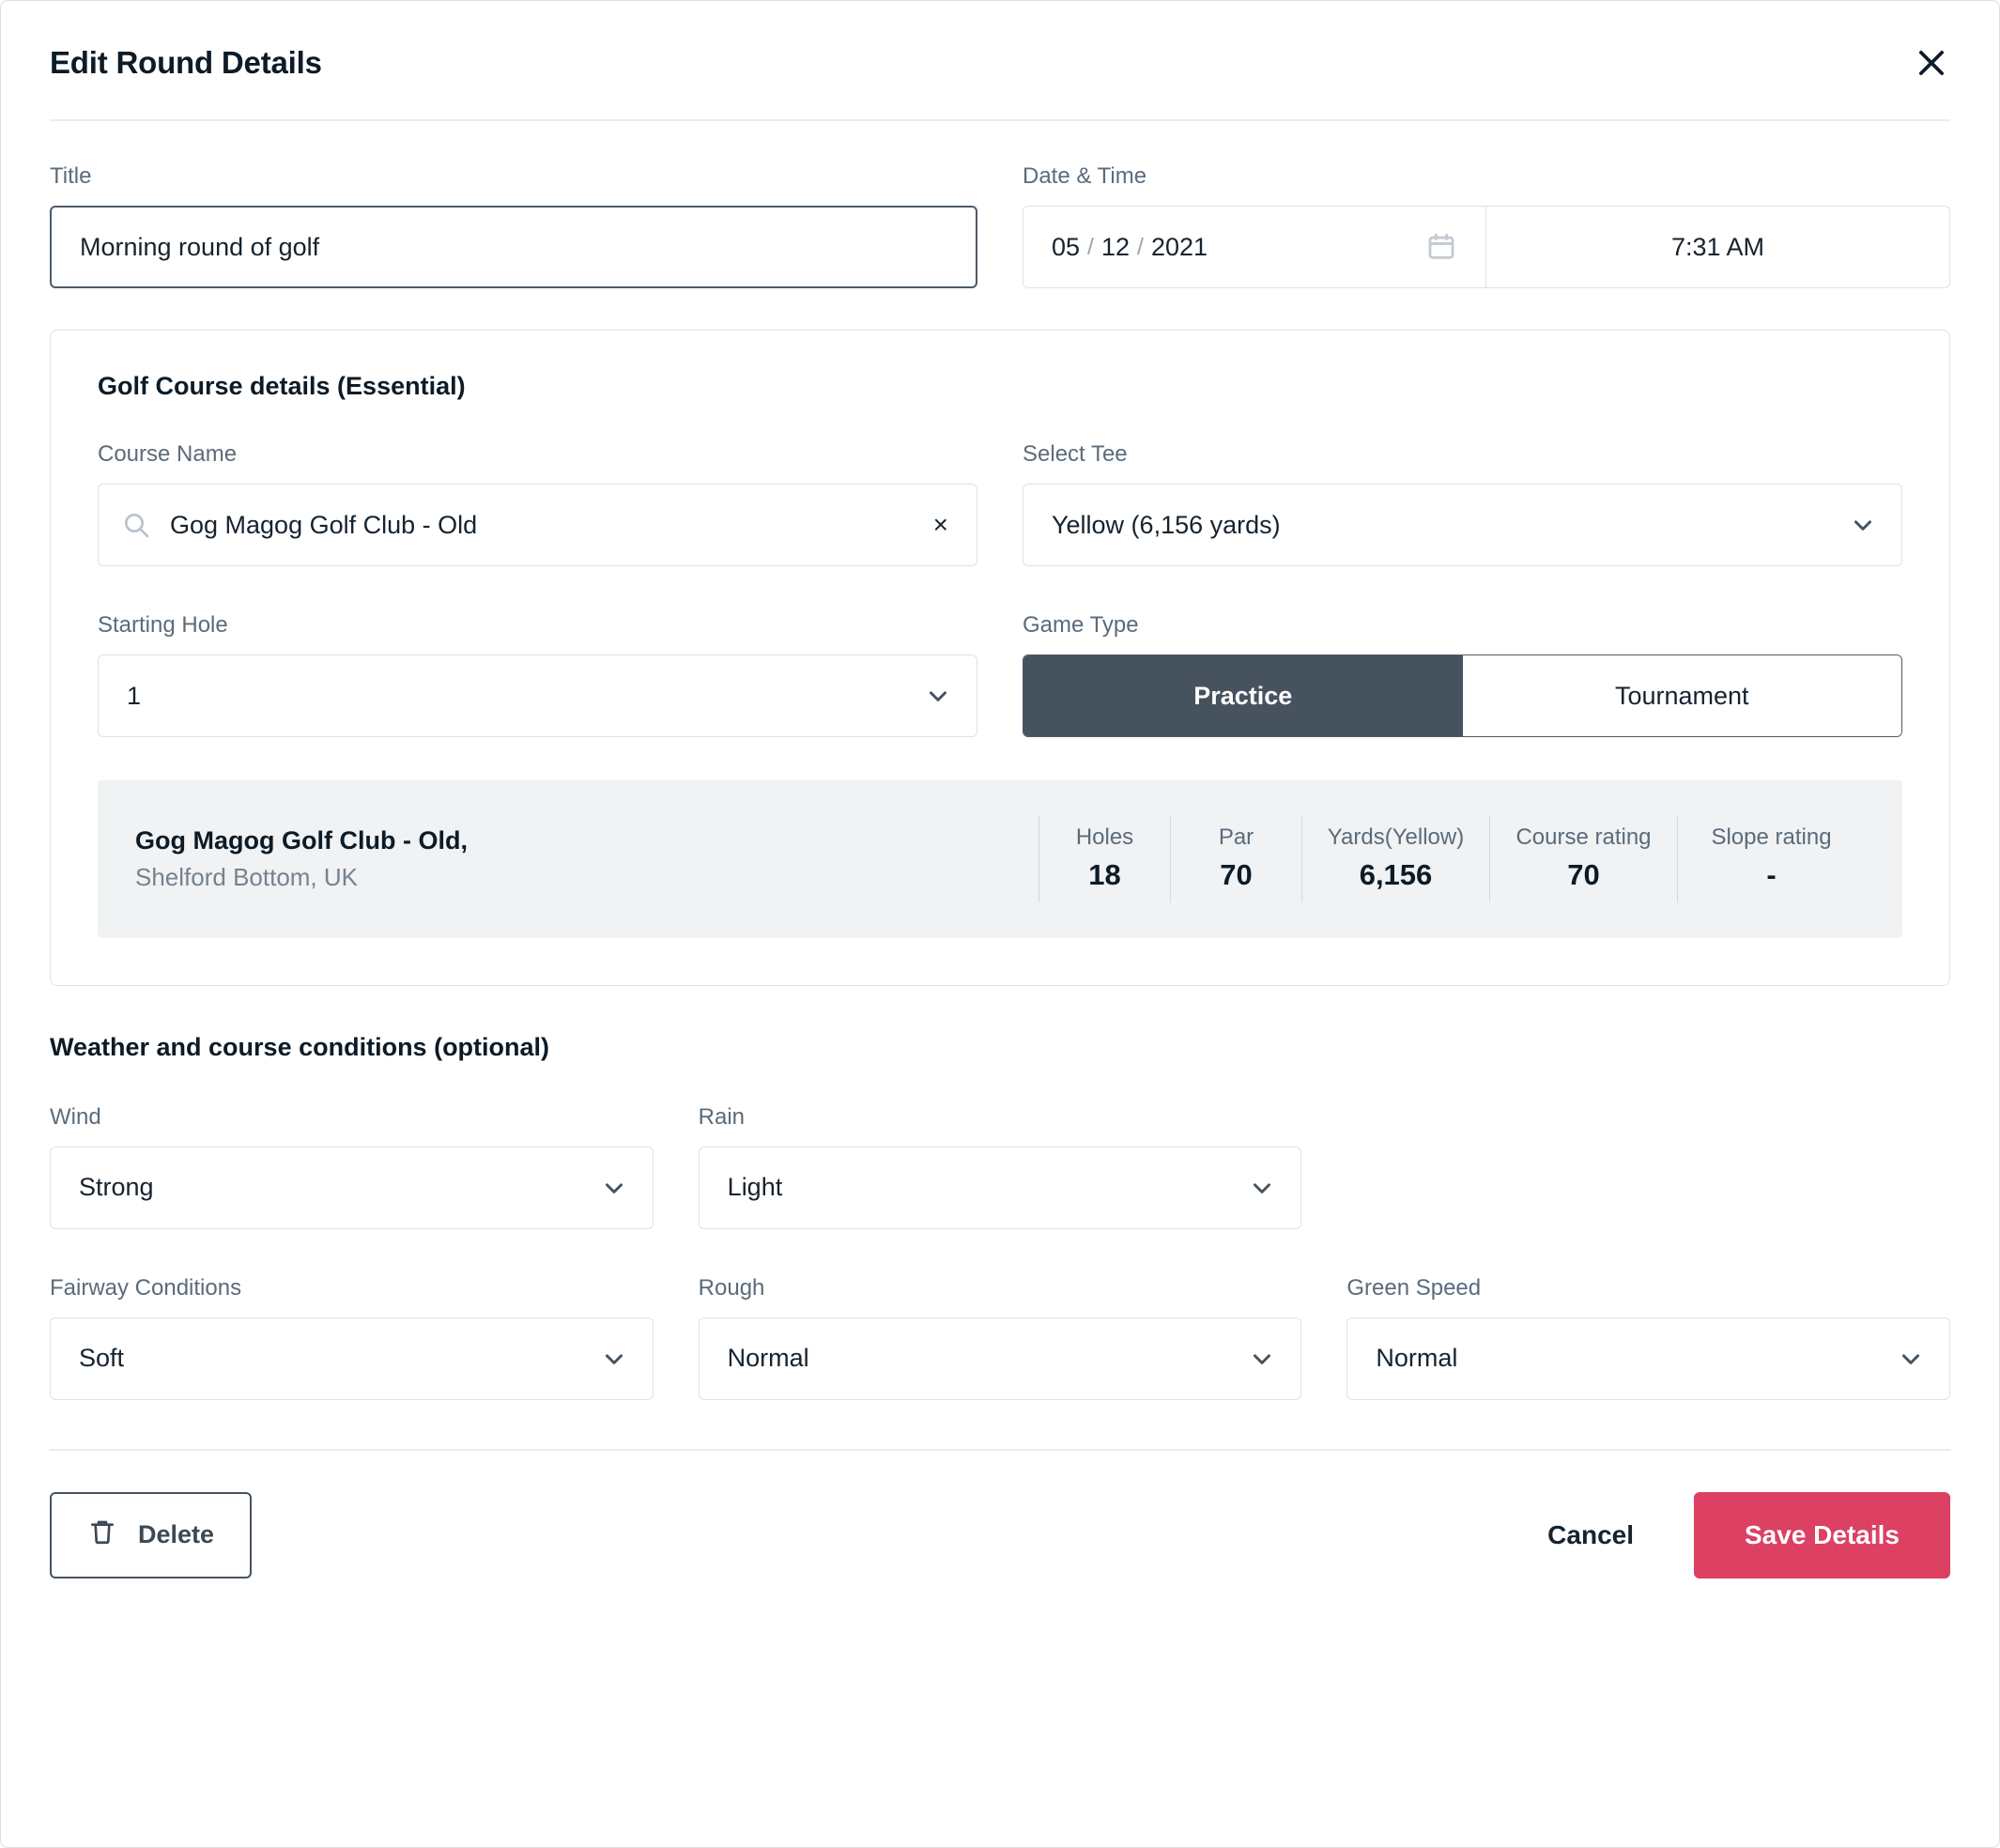 Image resolution: width=2000 pixels, height=1848 pixels. Describe the element at coordinates (1583, 874) in the screenshot. I see `stat-course-rating-value: 70` at that location.